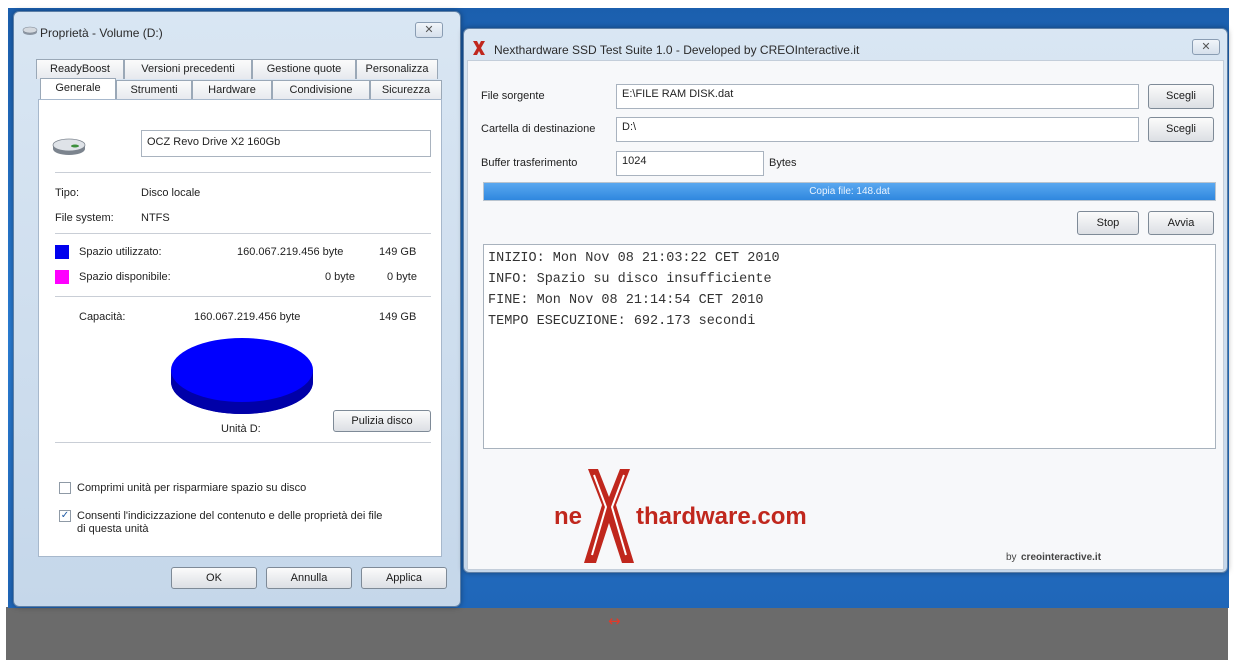 The image size is (1234, 660). Describe the element at coordinates (69, 147) in the screenshot. I see `hard-drive-icon` at that location.